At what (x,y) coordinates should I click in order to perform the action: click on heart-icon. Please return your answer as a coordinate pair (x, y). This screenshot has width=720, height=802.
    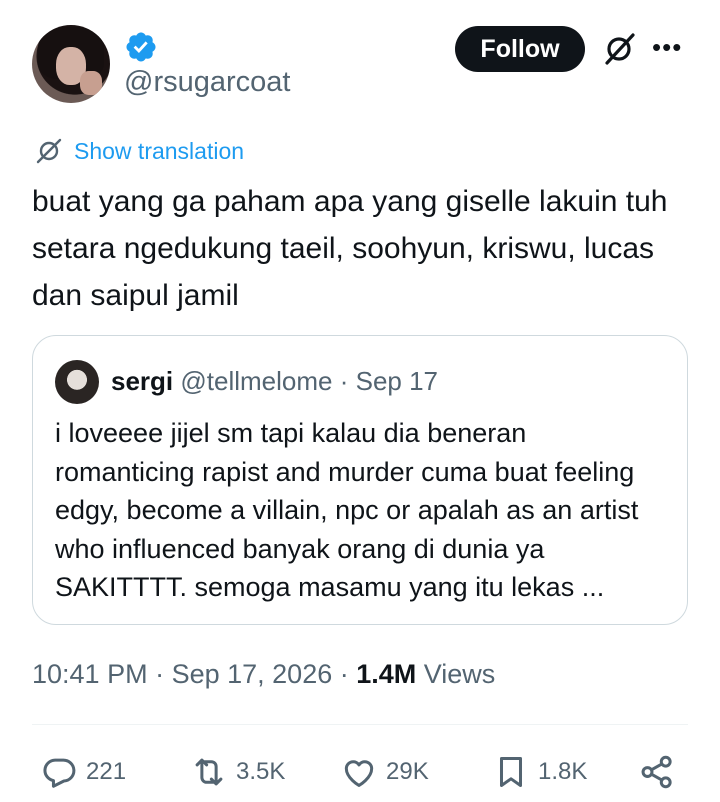
    Looking at the image, I should click on (359, 773).